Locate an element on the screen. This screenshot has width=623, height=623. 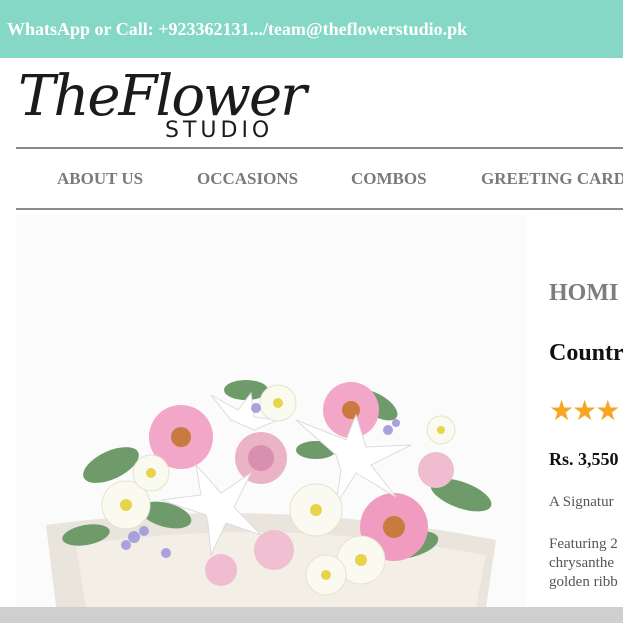
main-navigation: ABOUT US OCCASIONS COMBOS GREETING CARD is located at coordinates (319, 178).